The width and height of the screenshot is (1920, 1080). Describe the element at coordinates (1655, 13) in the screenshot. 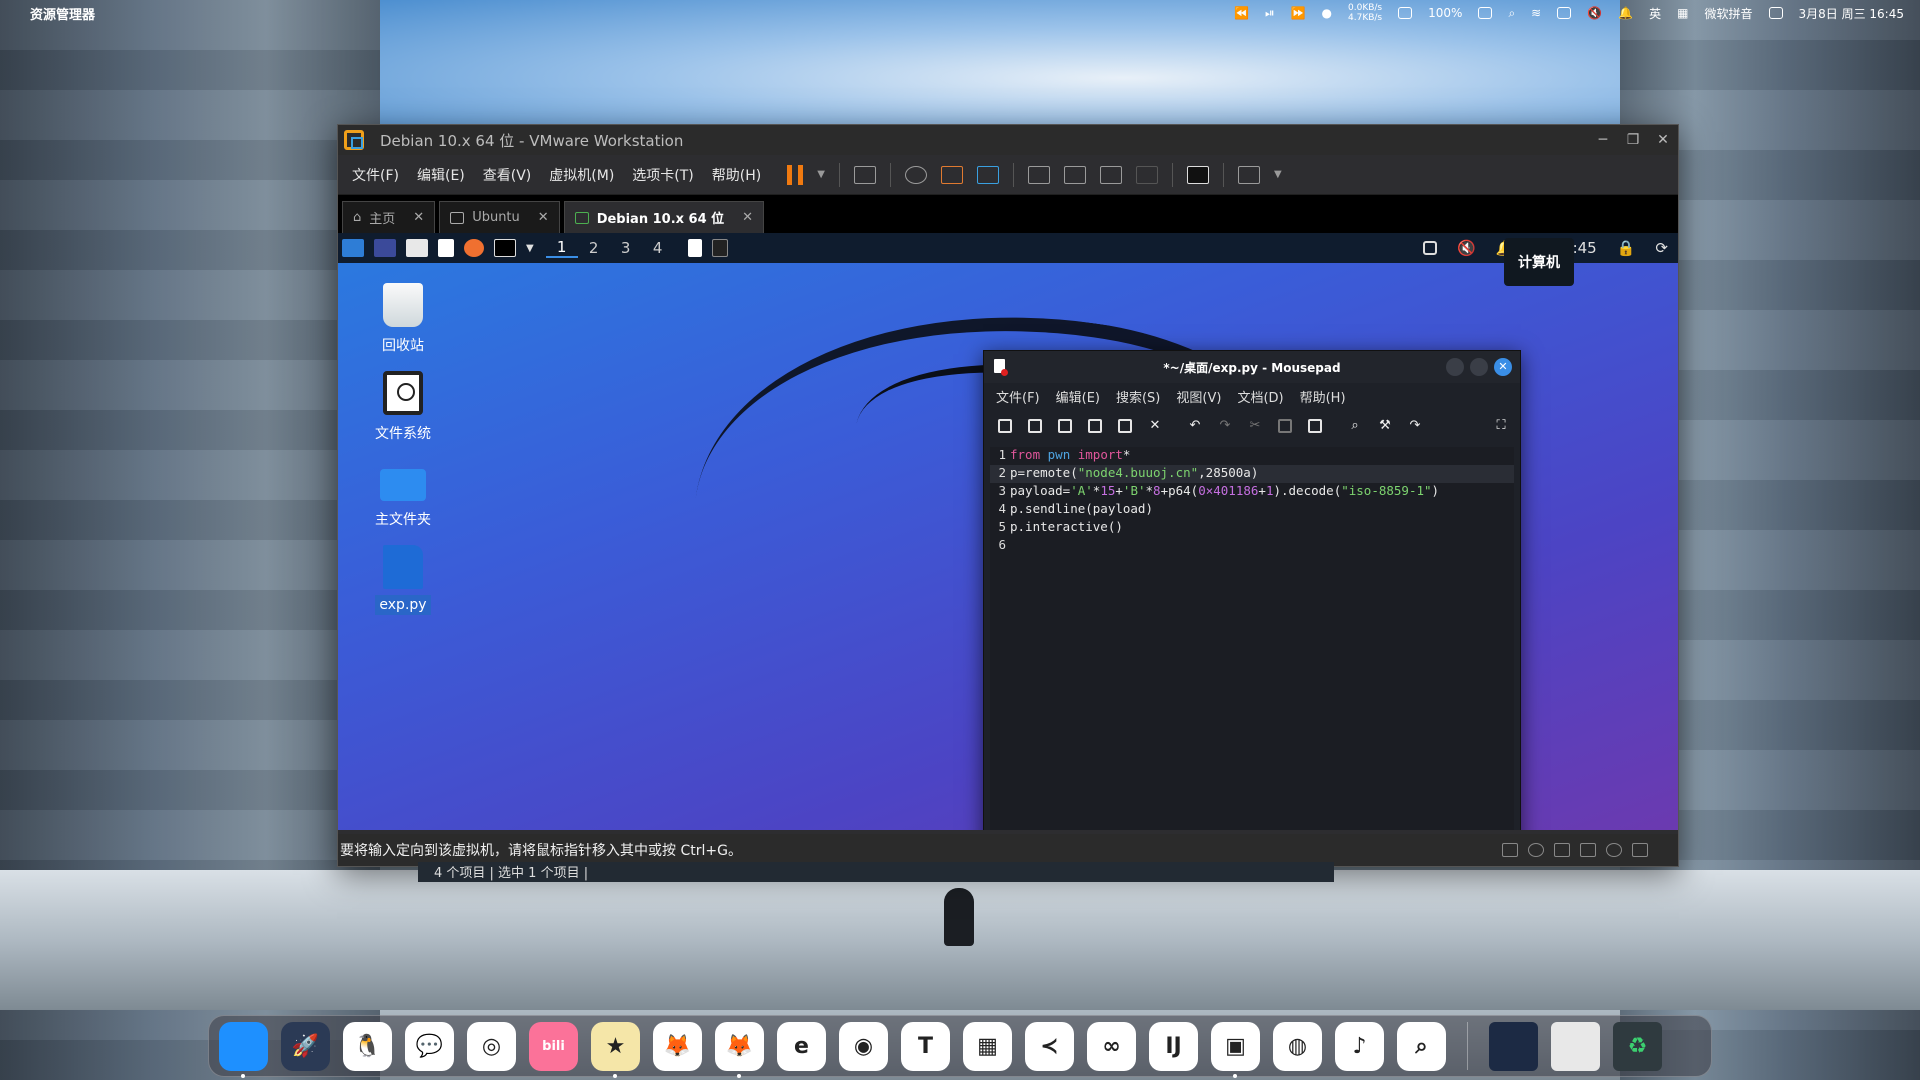

I see `lang-indicator: 英` at that location.